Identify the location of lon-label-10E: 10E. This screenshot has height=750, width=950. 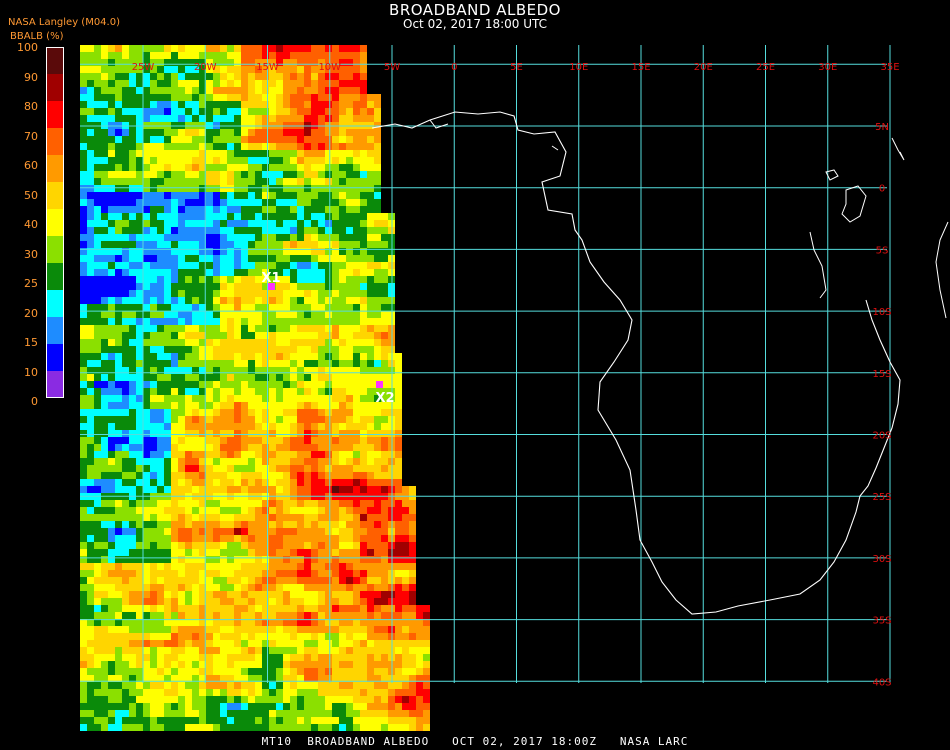
(578, 67).